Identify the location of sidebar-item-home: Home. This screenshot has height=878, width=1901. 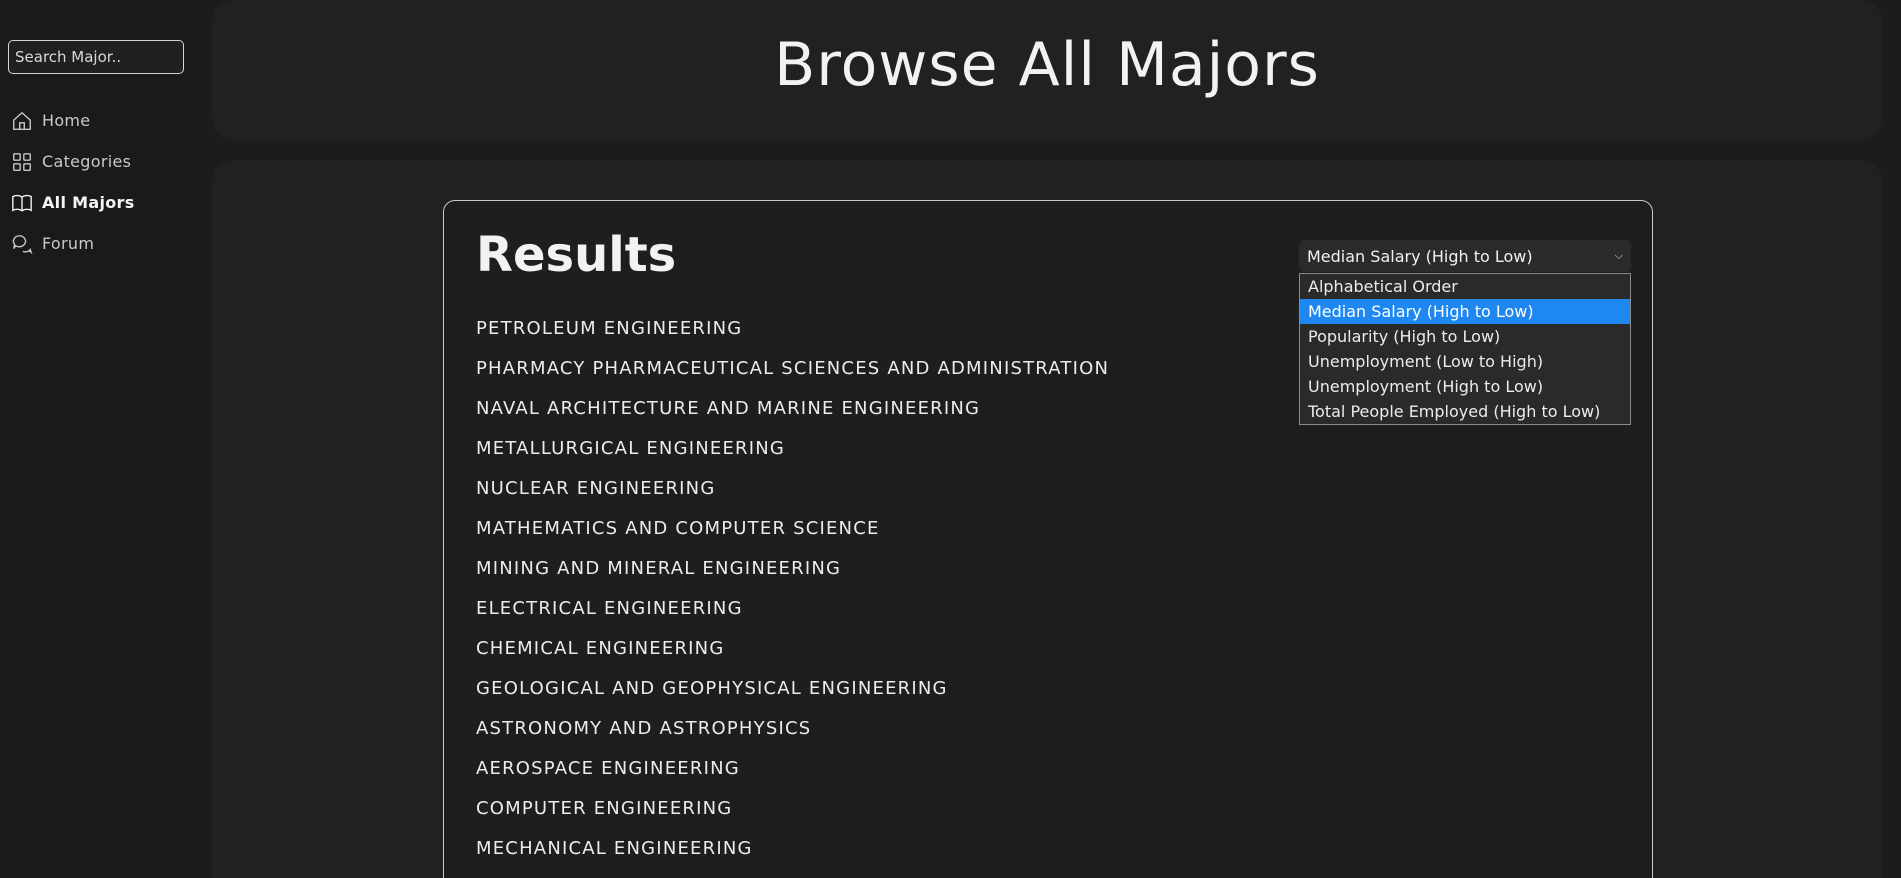
(72, 120).